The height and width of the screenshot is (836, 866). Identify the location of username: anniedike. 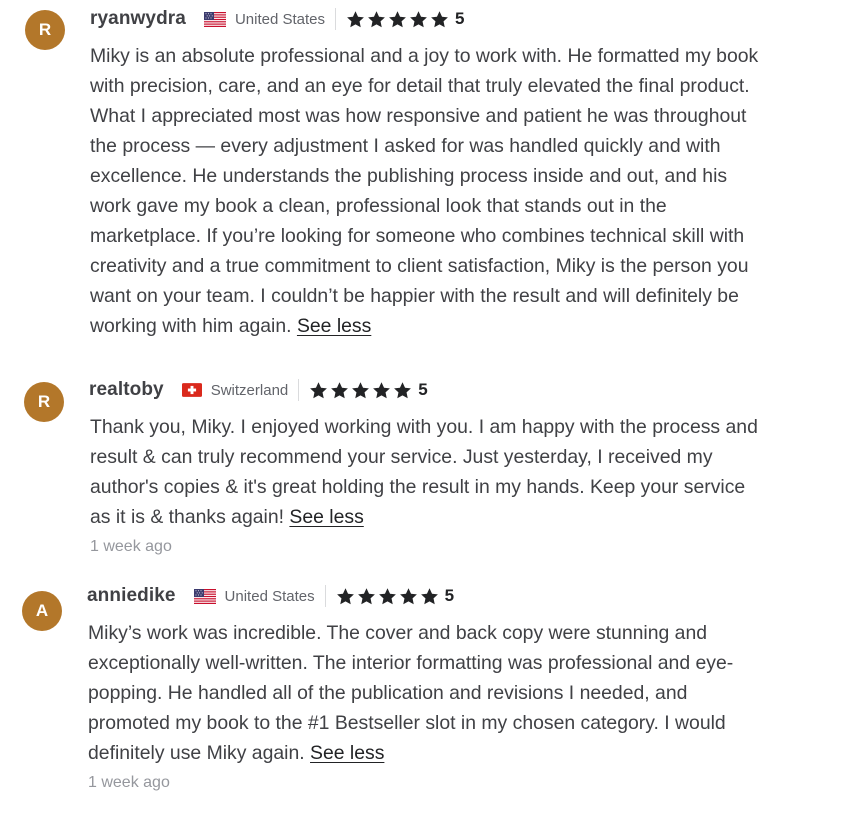
(131, 596).